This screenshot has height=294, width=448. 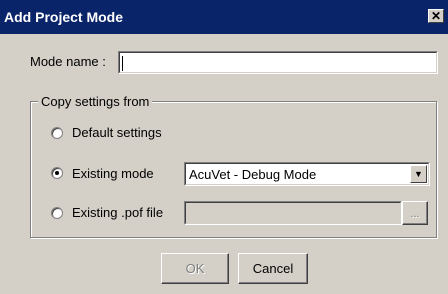 I want to click on existing-mode-select: AcuVet - Debug Mode ▼, so click(x=307, y=174).